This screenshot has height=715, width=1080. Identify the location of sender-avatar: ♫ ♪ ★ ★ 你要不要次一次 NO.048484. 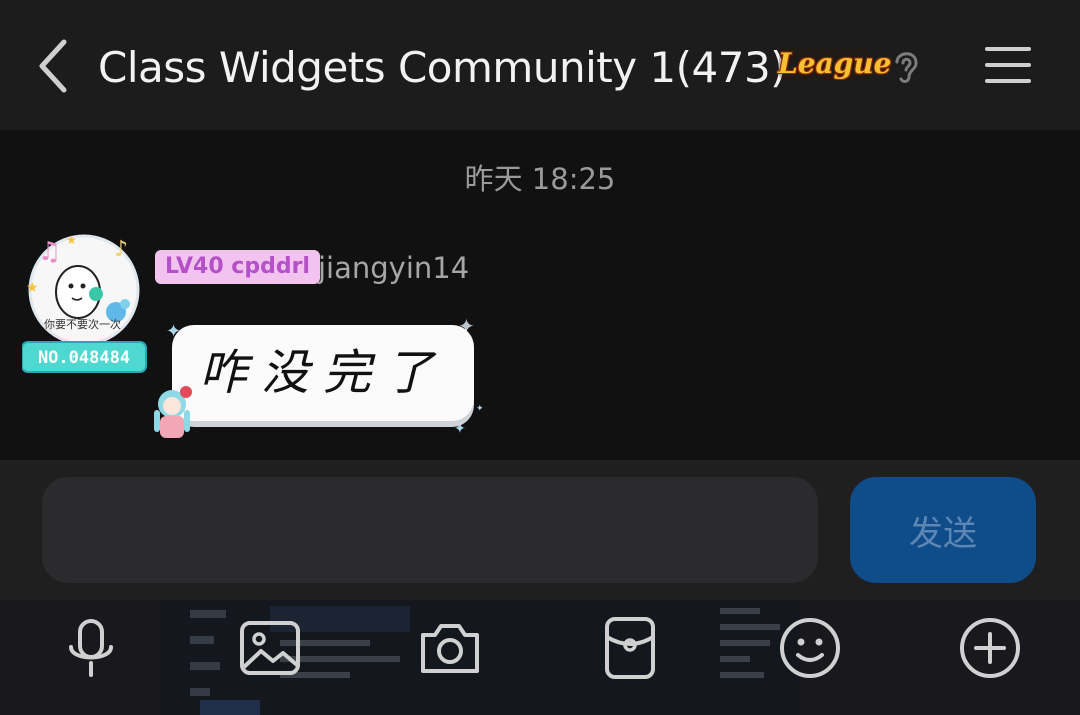
(84, 302).